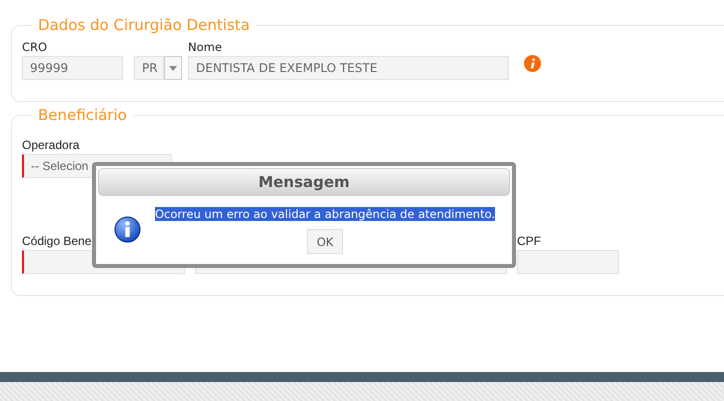  What do you see at coordinates (51, 145) in the screenshot?
I see `field-label: Operadora` at bounding box center [51, 145].